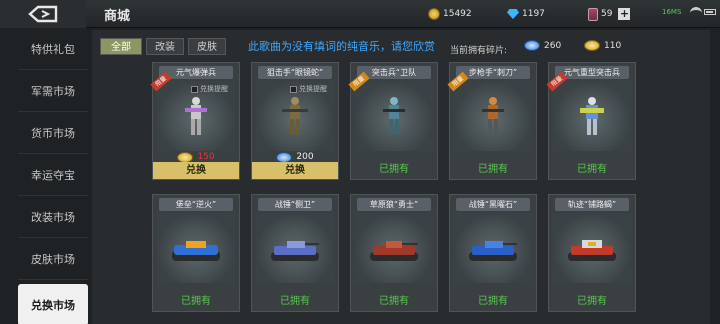 Image resolution: width=720 pixels, height=324 pixels. I want to click on sidebar-item-skin-market: 皮肤市场, so click(53, 259).